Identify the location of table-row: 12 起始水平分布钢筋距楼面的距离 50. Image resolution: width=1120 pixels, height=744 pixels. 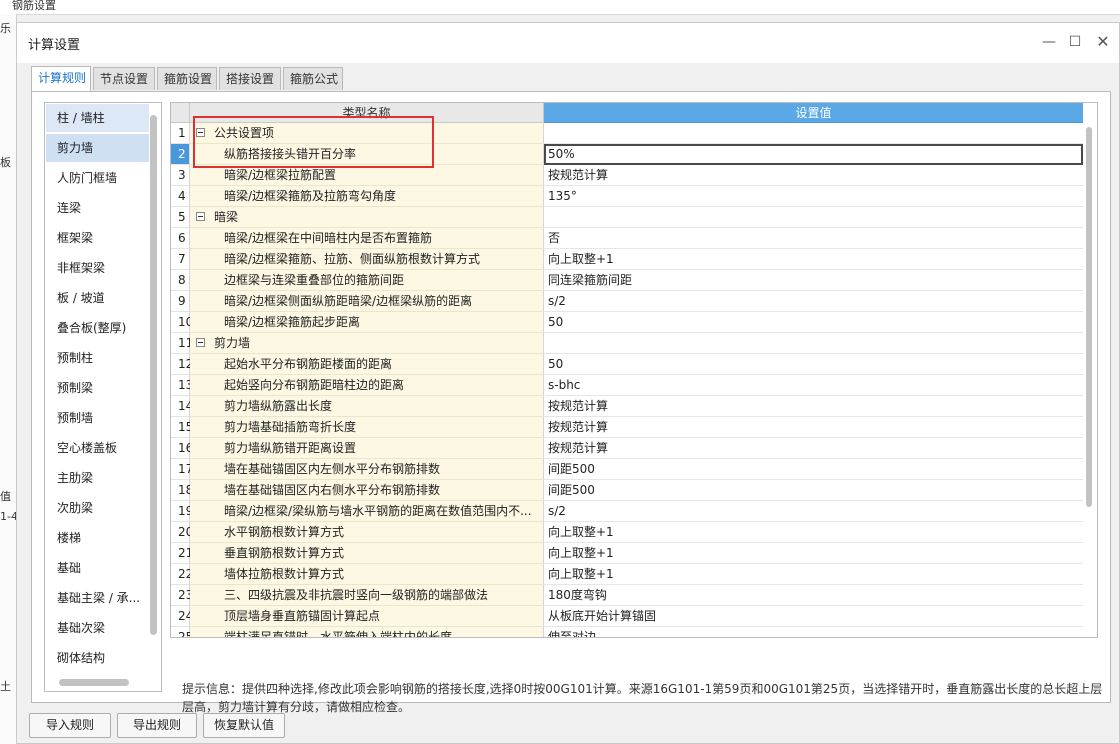
(627, 364).